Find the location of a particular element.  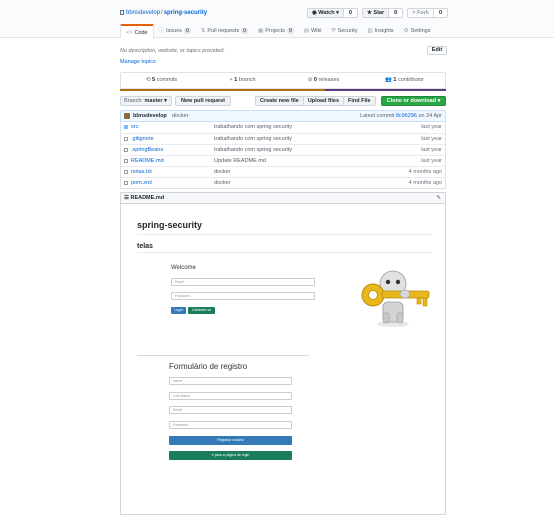

table-row: README.md Update README.md last year is located at coordinates (283, 160).